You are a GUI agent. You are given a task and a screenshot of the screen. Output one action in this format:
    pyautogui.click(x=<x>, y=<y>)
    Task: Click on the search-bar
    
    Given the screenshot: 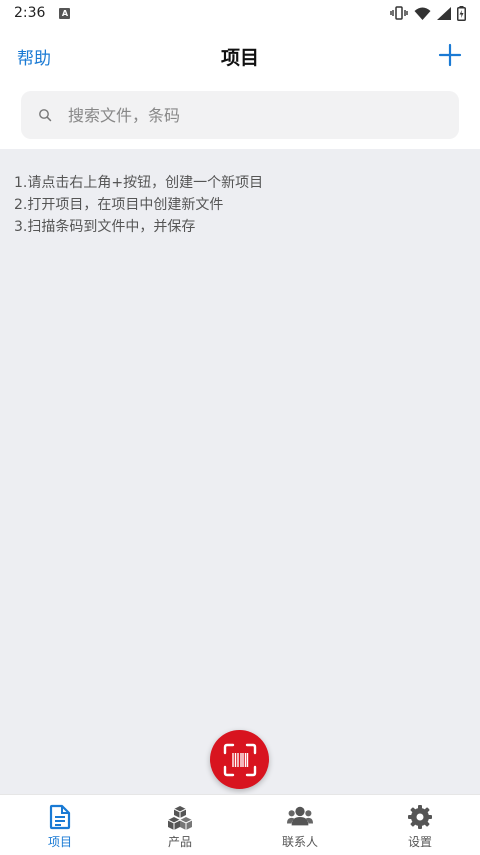 What is the action you would take?
    pyautogui.click(x=240, y=115)
    